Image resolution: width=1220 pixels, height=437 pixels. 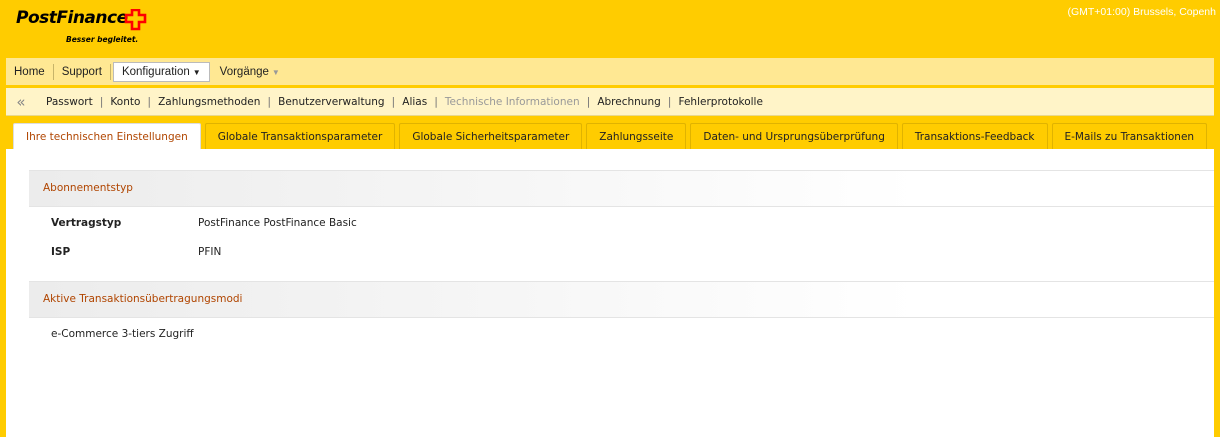 What do you see at coordinates (974, 136) in the screenshot?
I see `tab-transaktions-feedback: Transaktions-Feedback` at bounding box center [974, 136].